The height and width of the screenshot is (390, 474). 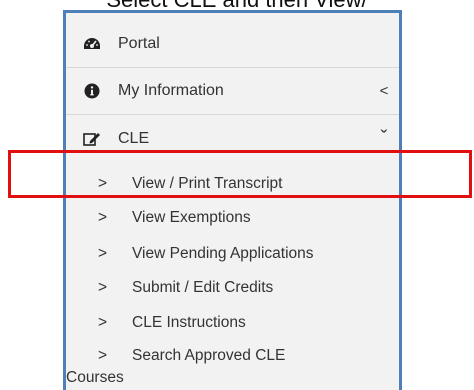 I want to click on sidebar-item-my-information: My Information <, so click(x=232, y=91).